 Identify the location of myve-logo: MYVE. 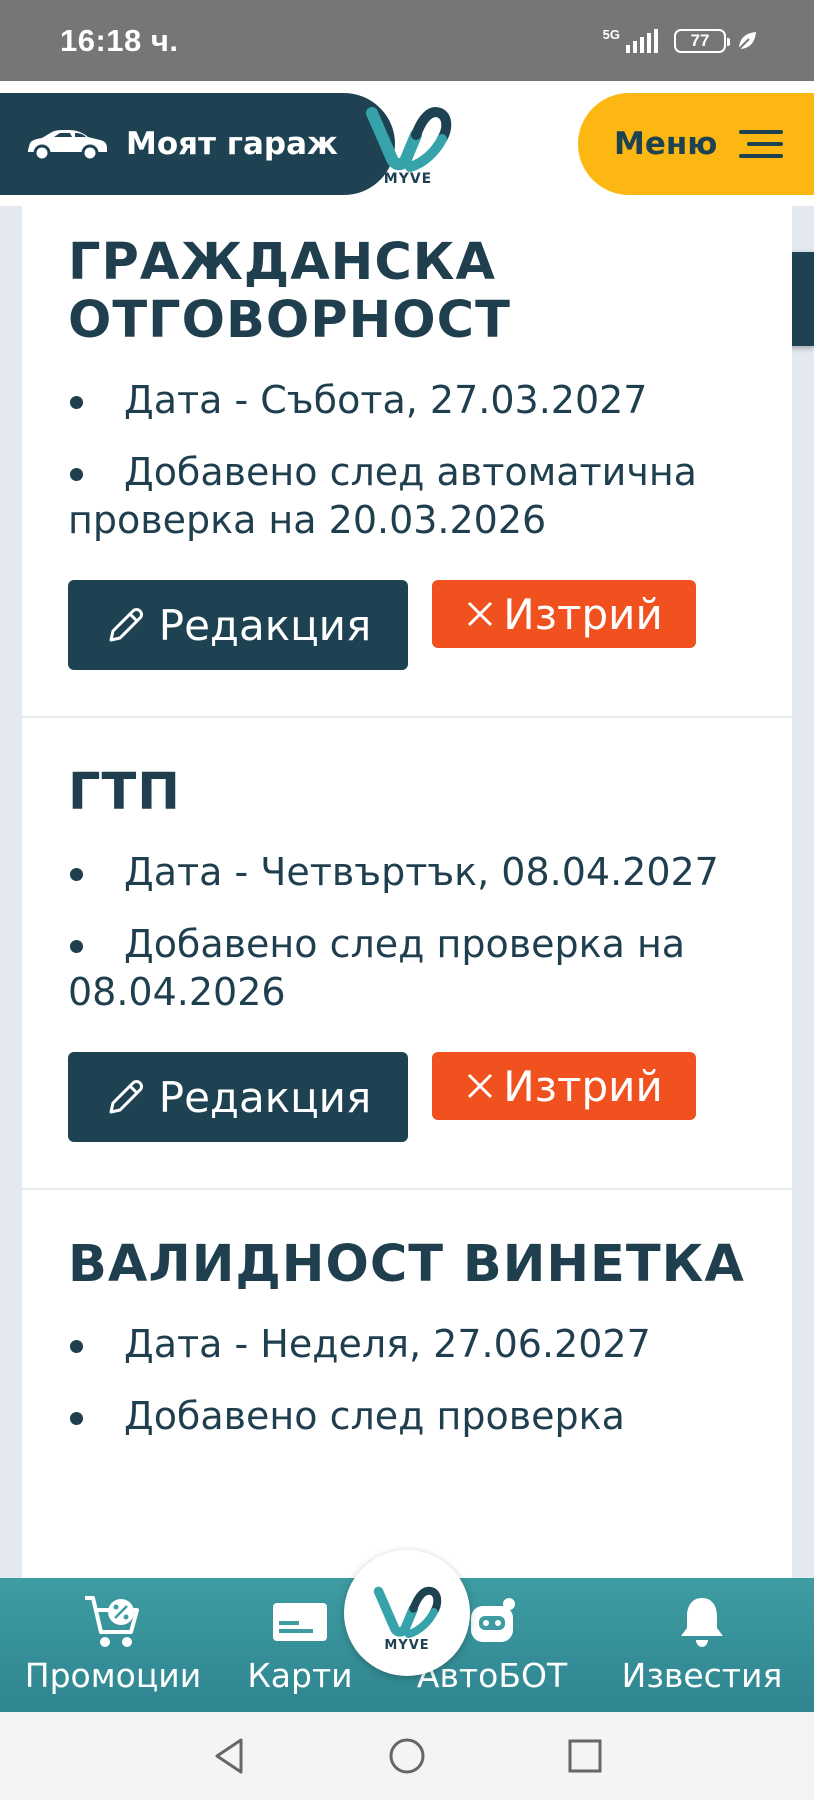
(408, 145).